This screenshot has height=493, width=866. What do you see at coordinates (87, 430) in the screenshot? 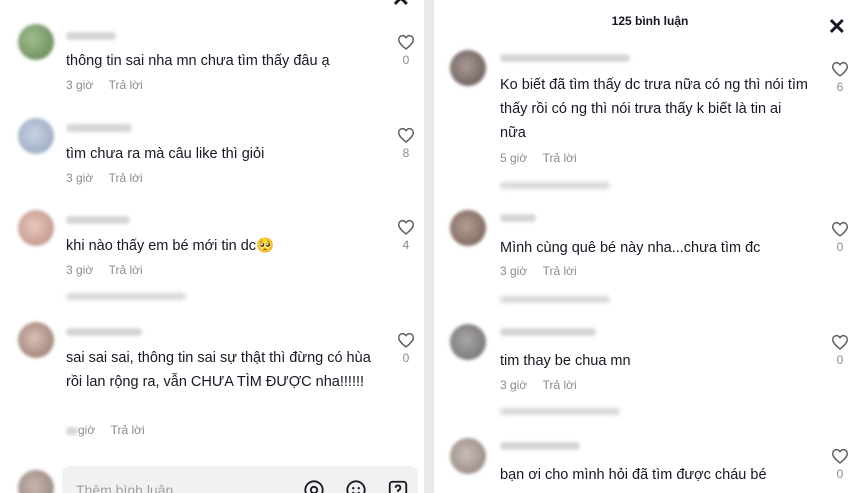
I see `comment-time: giờ` at bounding box center [87, 430].